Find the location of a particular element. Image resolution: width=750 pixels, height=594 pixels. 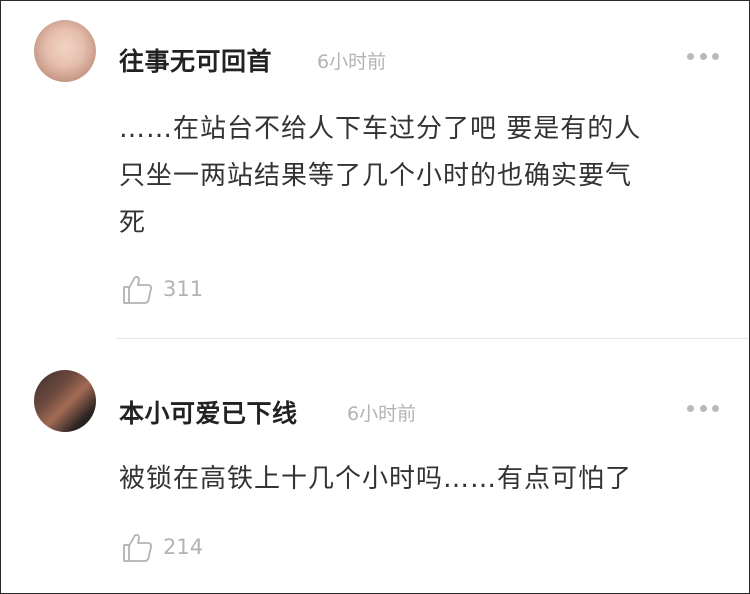

like-count: 311 is located at coordinates (183, 289).